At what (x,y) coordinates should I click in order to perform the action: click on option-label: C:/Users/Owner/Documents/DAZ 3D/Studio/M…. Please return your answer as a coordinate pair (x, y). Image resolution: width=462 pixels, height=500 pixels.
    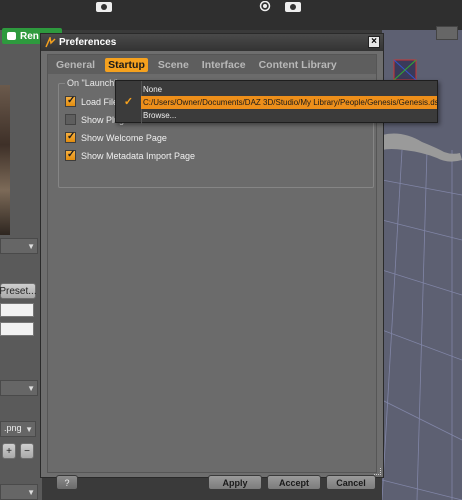
    Looking at the image, I should click on (290, 102).